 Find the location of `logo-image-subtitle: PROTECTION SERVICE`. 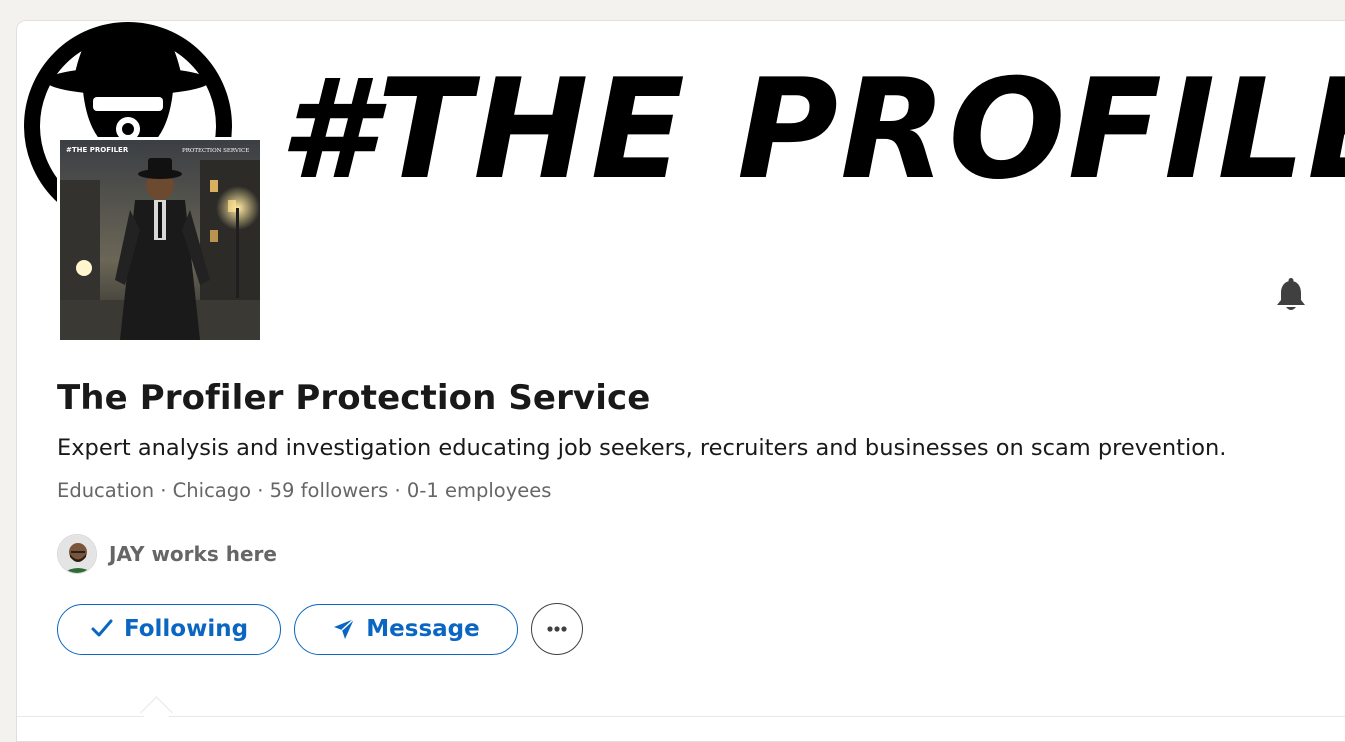

logo-image-subtitle: PROTECTION SERVICE is located at coordinates (215, 151).